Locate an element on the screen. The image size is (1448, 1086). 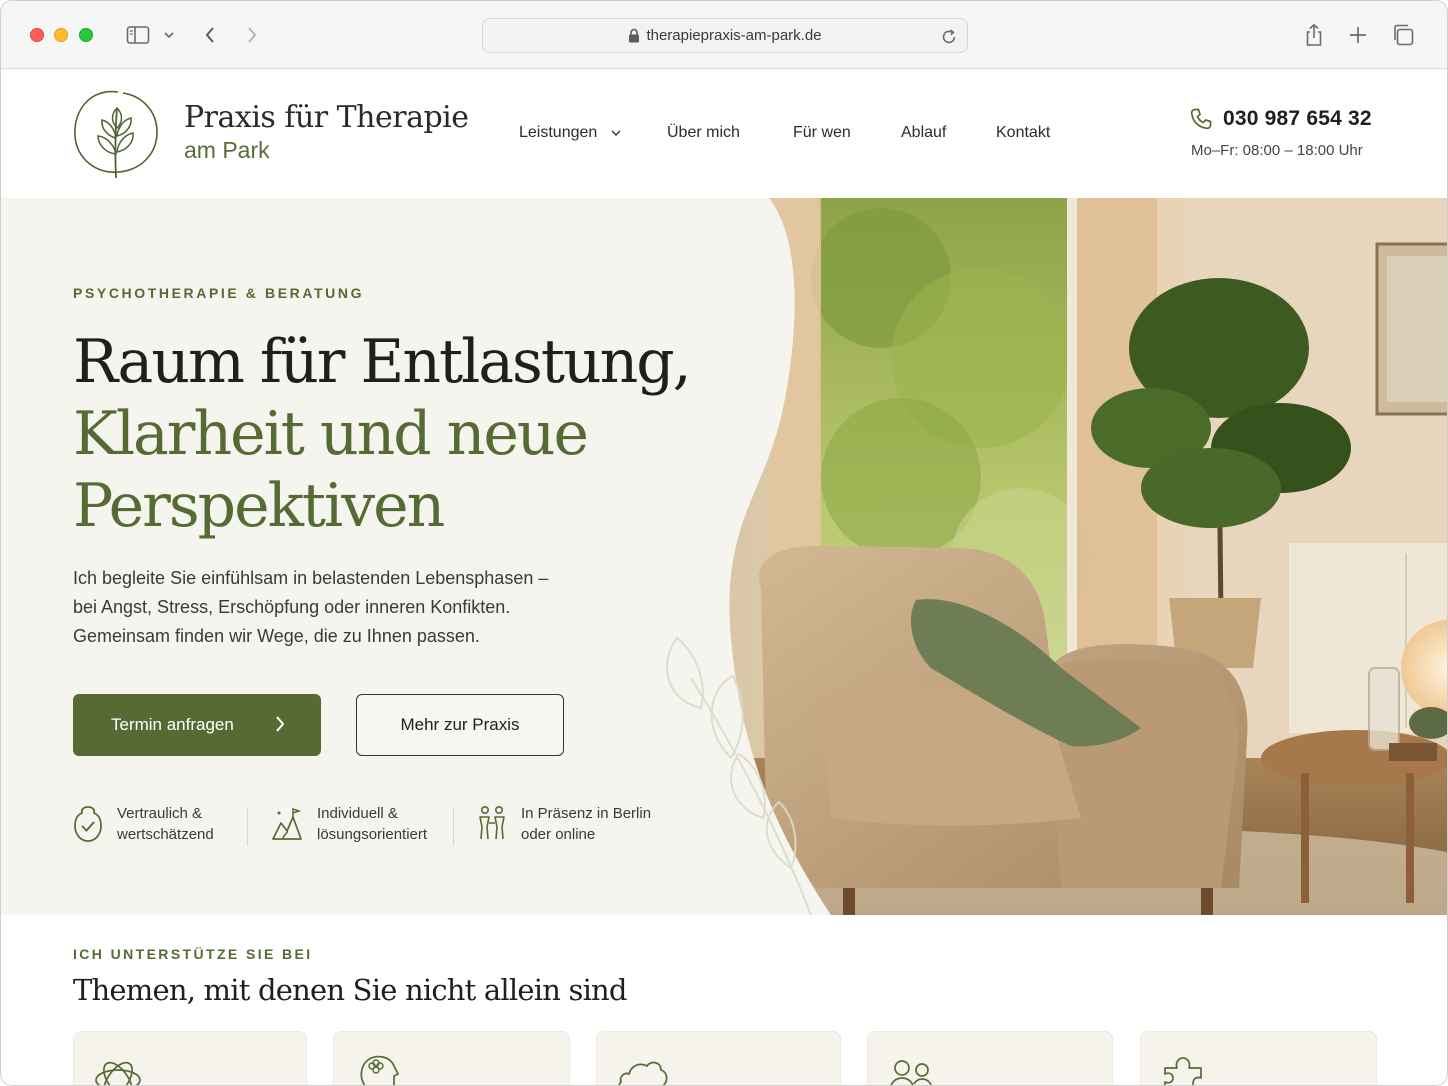
head-flower-icon is located at coordinates (380, 1070).